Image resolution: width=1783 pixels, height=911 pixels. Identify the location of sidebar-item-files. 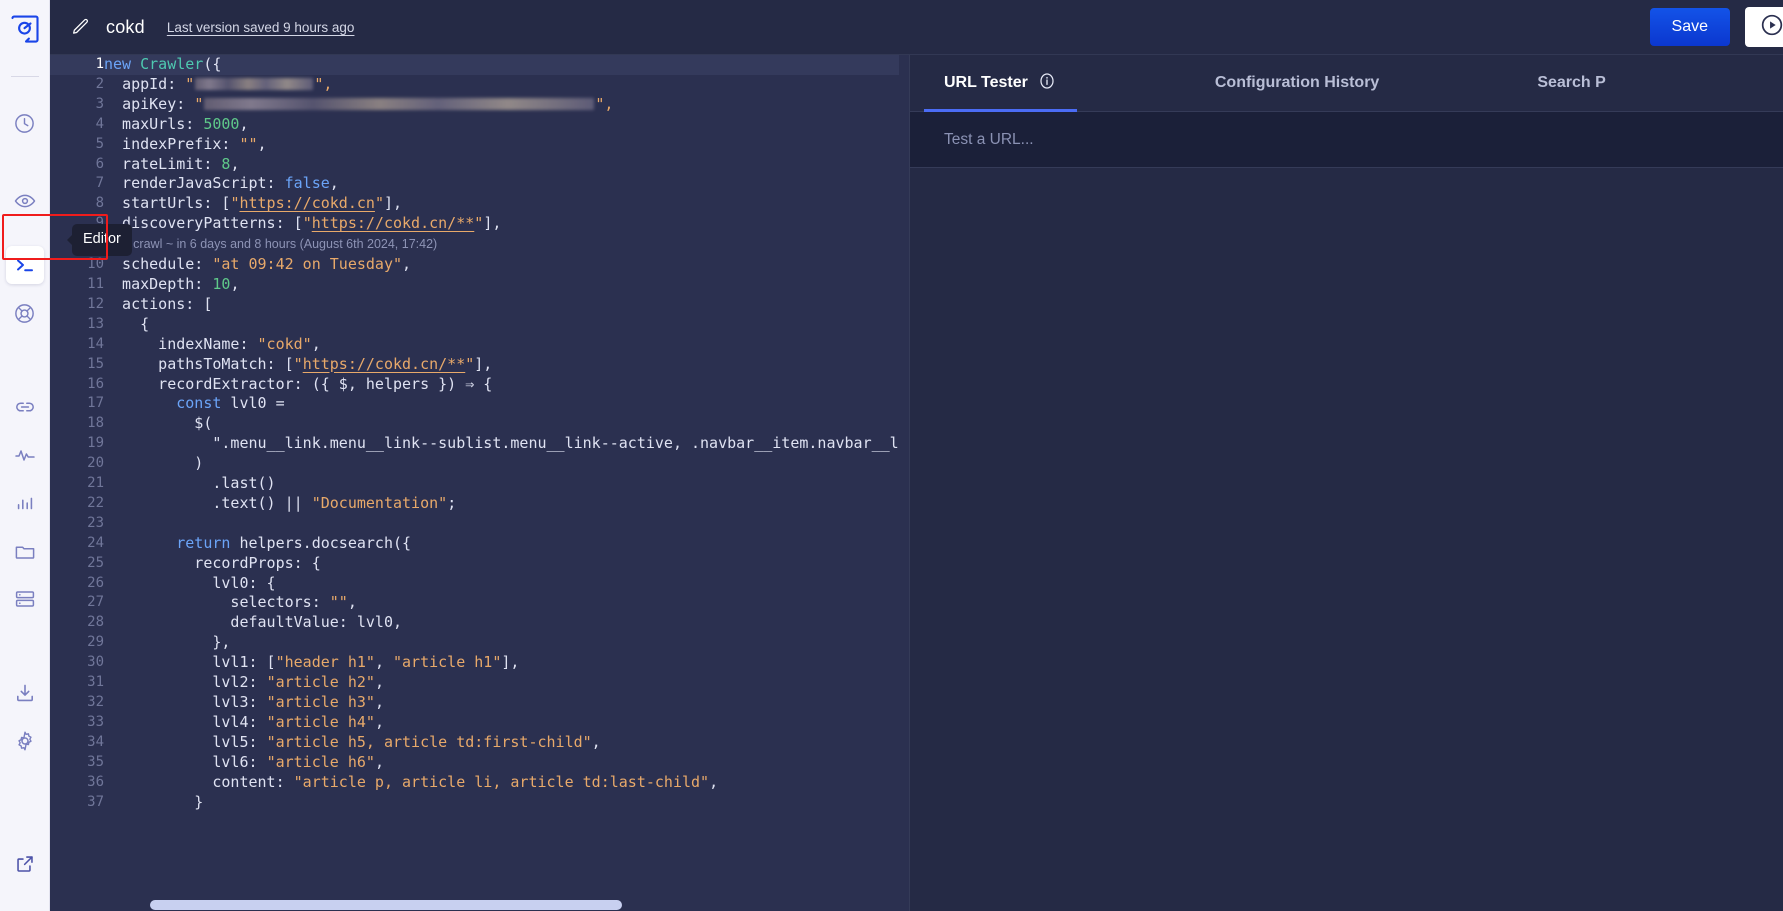
(25, 551).